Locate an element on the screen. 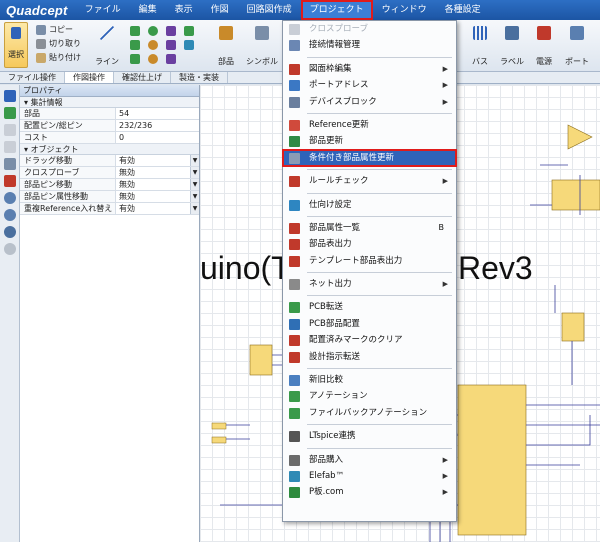 The width and height of the screenshot is (600, 542). tab-draw-ops: 作図操作 is located at coordinates (89, 77).